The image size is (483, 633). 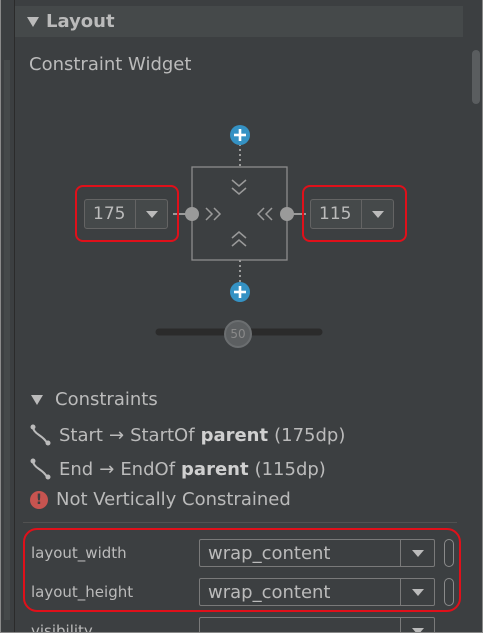 I want to click on right-margin-dropdown: 115, so click(x=352, y=214).